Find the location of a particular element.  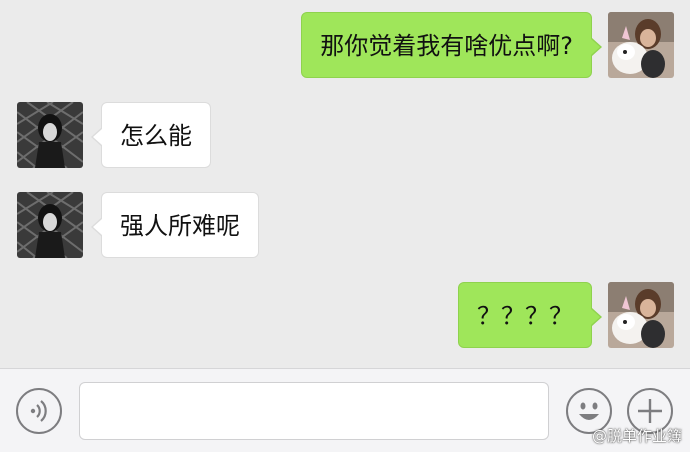

message-row-1: 那你觉着我有啥优点啊? is located at coordinates (345, 45).